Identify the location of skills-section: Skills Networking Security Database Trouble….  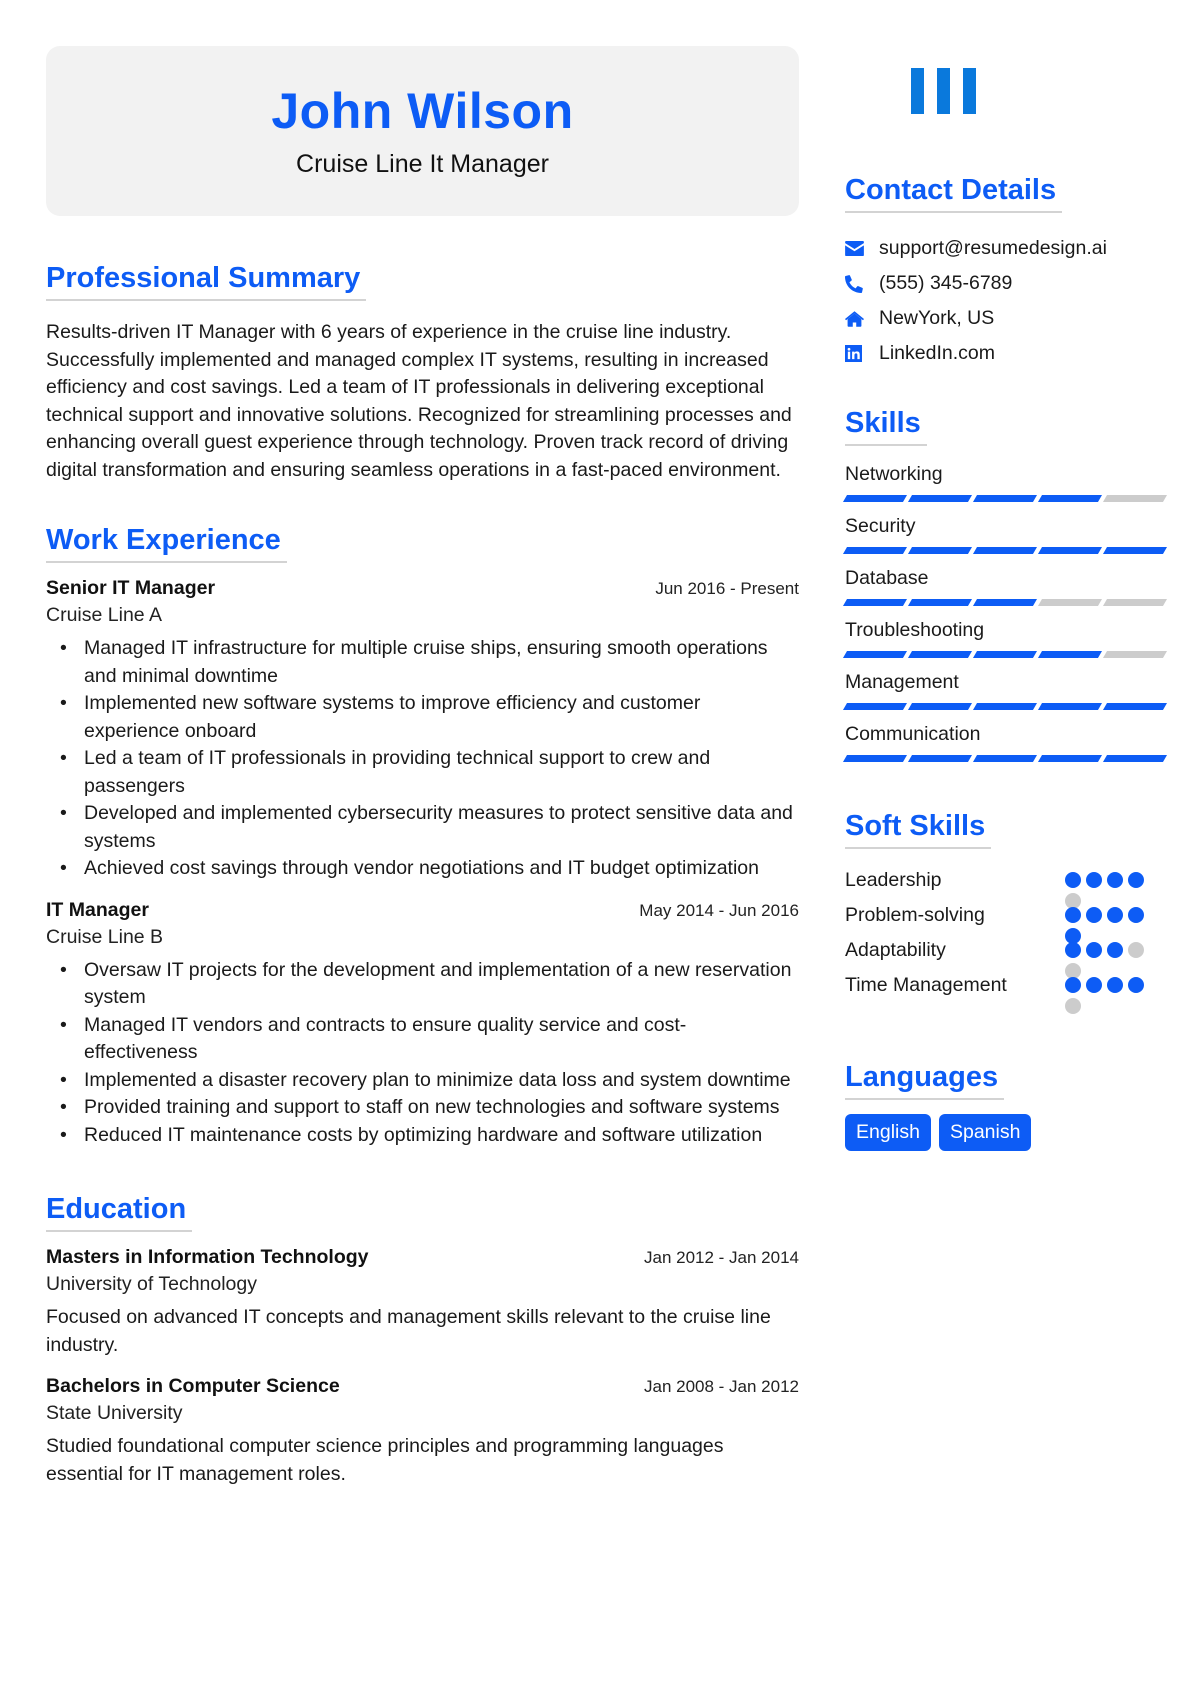
(1005, 584).